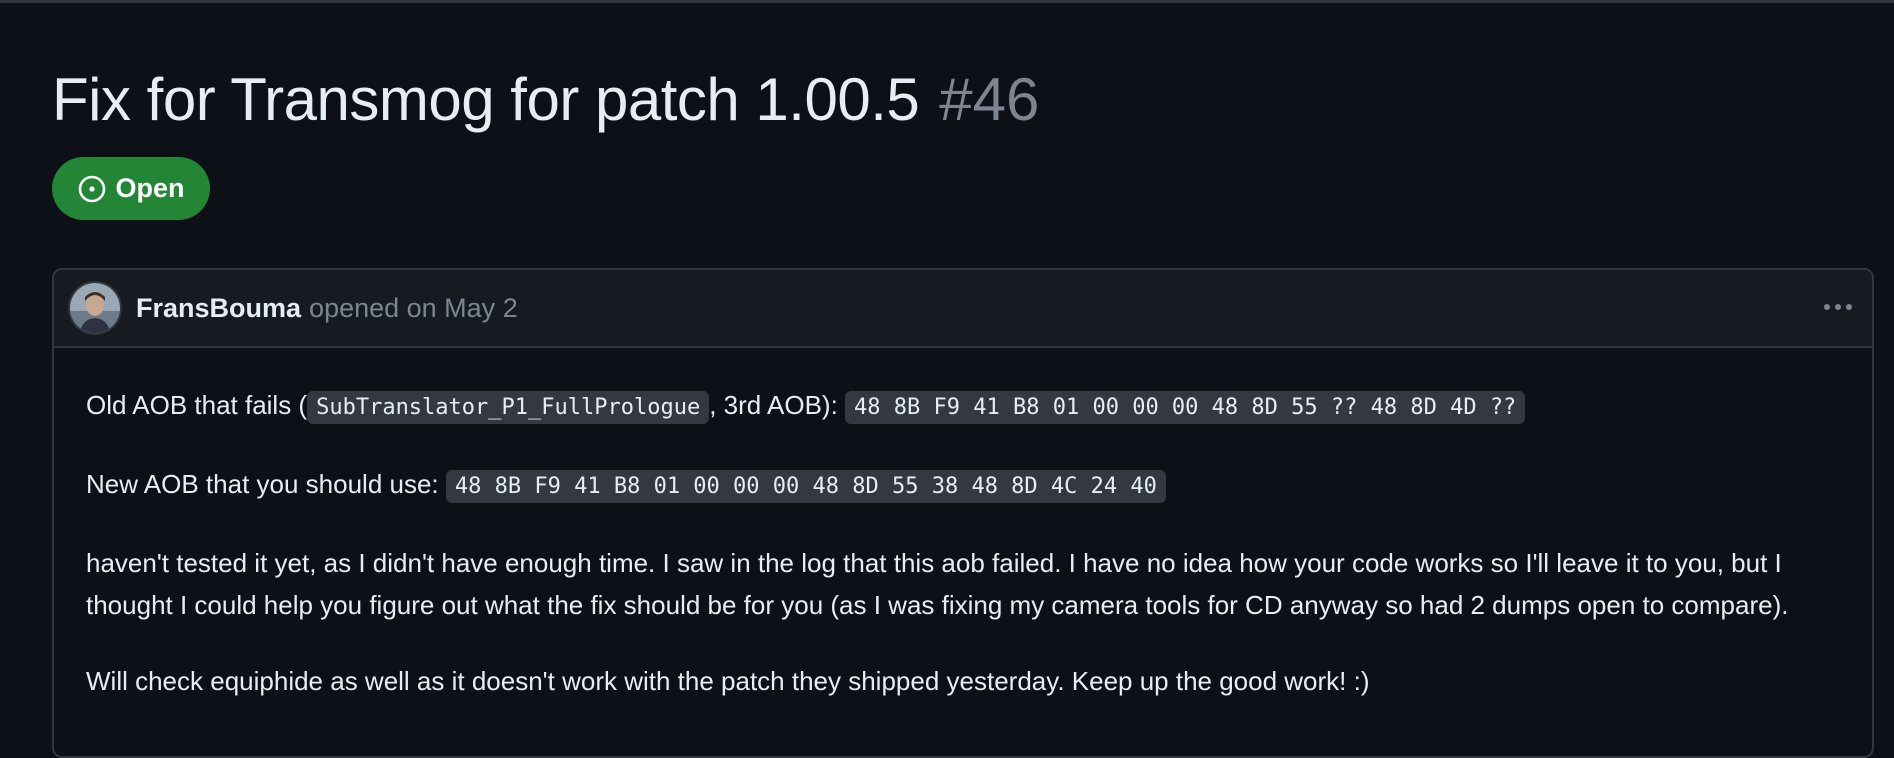 The image size is (1894, 758). Describe the element at coordinates (150, 188) in the screenshot. I see `issue-state-label: Open` at that location.